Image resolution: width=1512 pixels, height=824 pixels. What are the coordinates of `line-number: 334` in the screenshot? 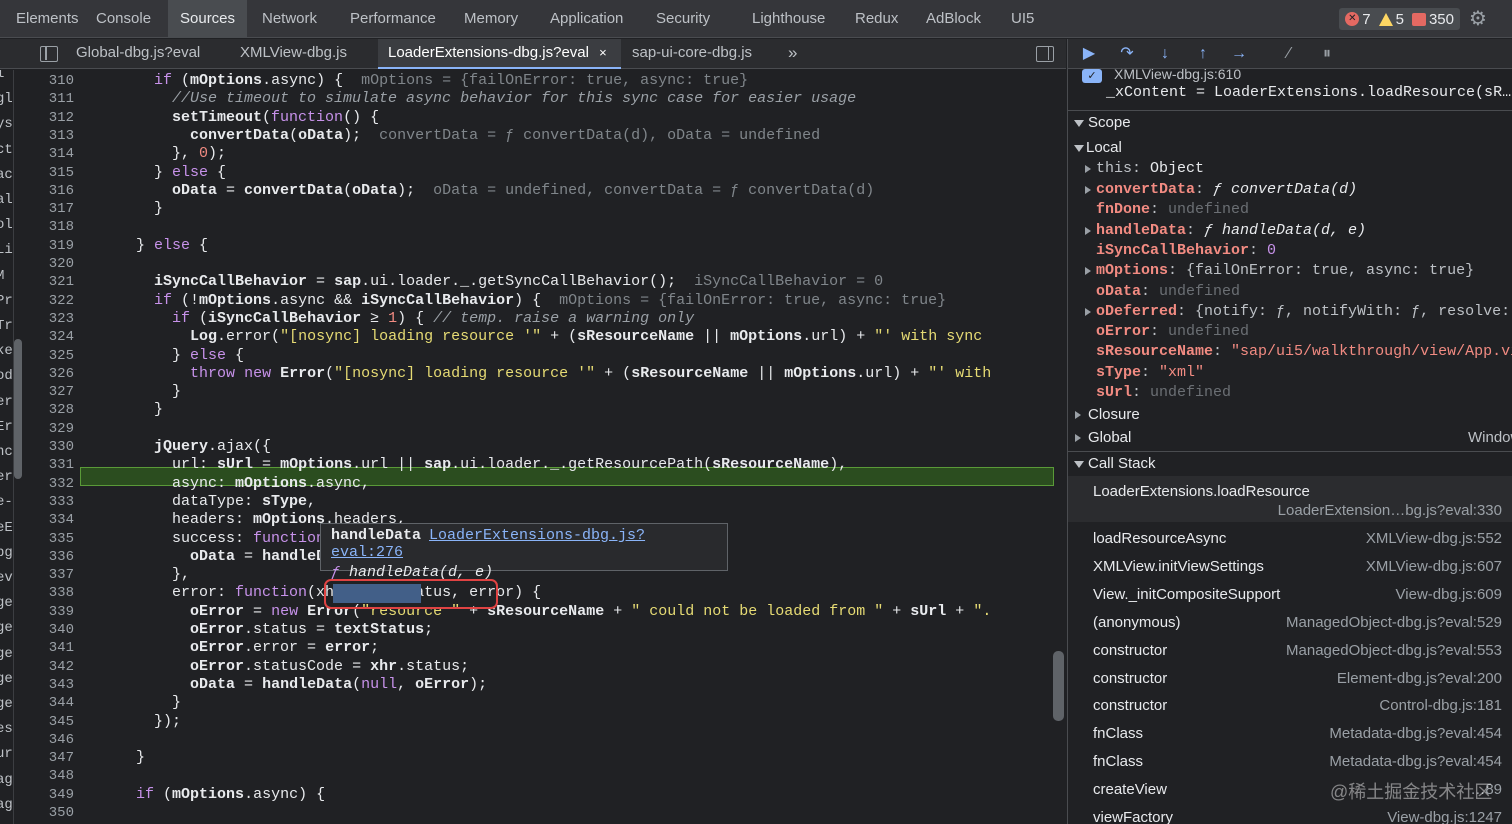 It's located at (48, 520).